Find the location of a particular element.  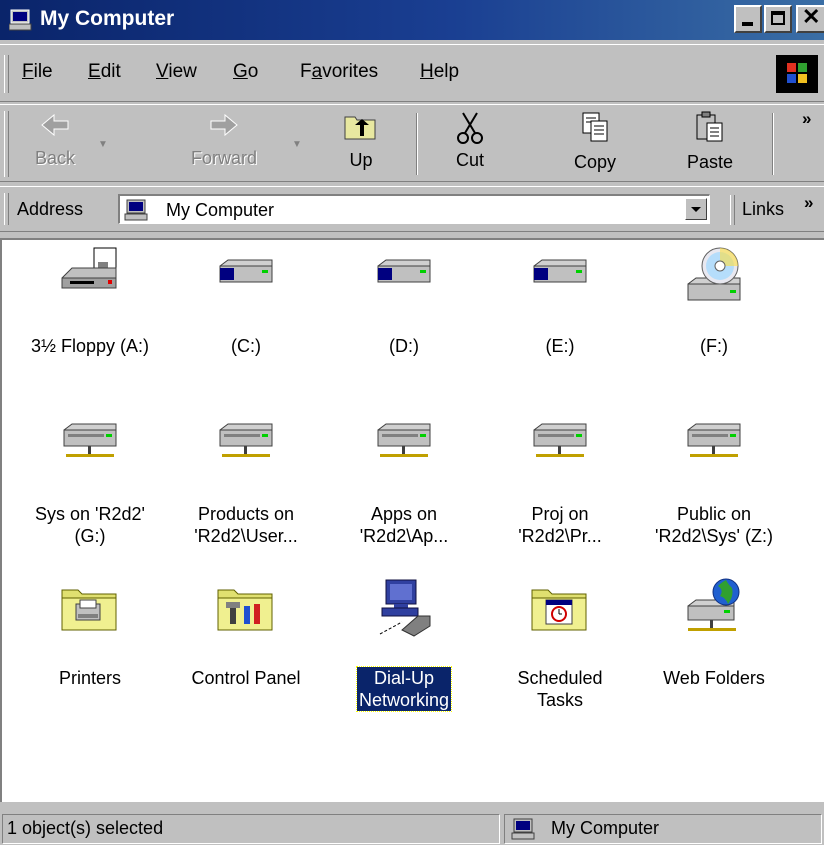

desktop-item: (F:) is located at coordinates (714, 300).